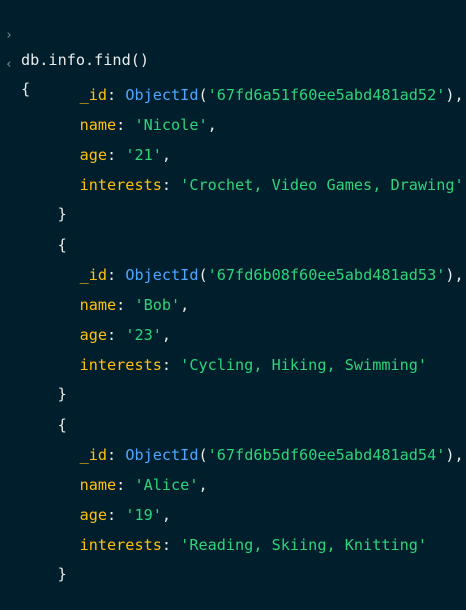  Describe the element at coordinates (304, 545) in the screenshot. I see `field-value: 'Reading, Skiing, Knitting'` at that location.